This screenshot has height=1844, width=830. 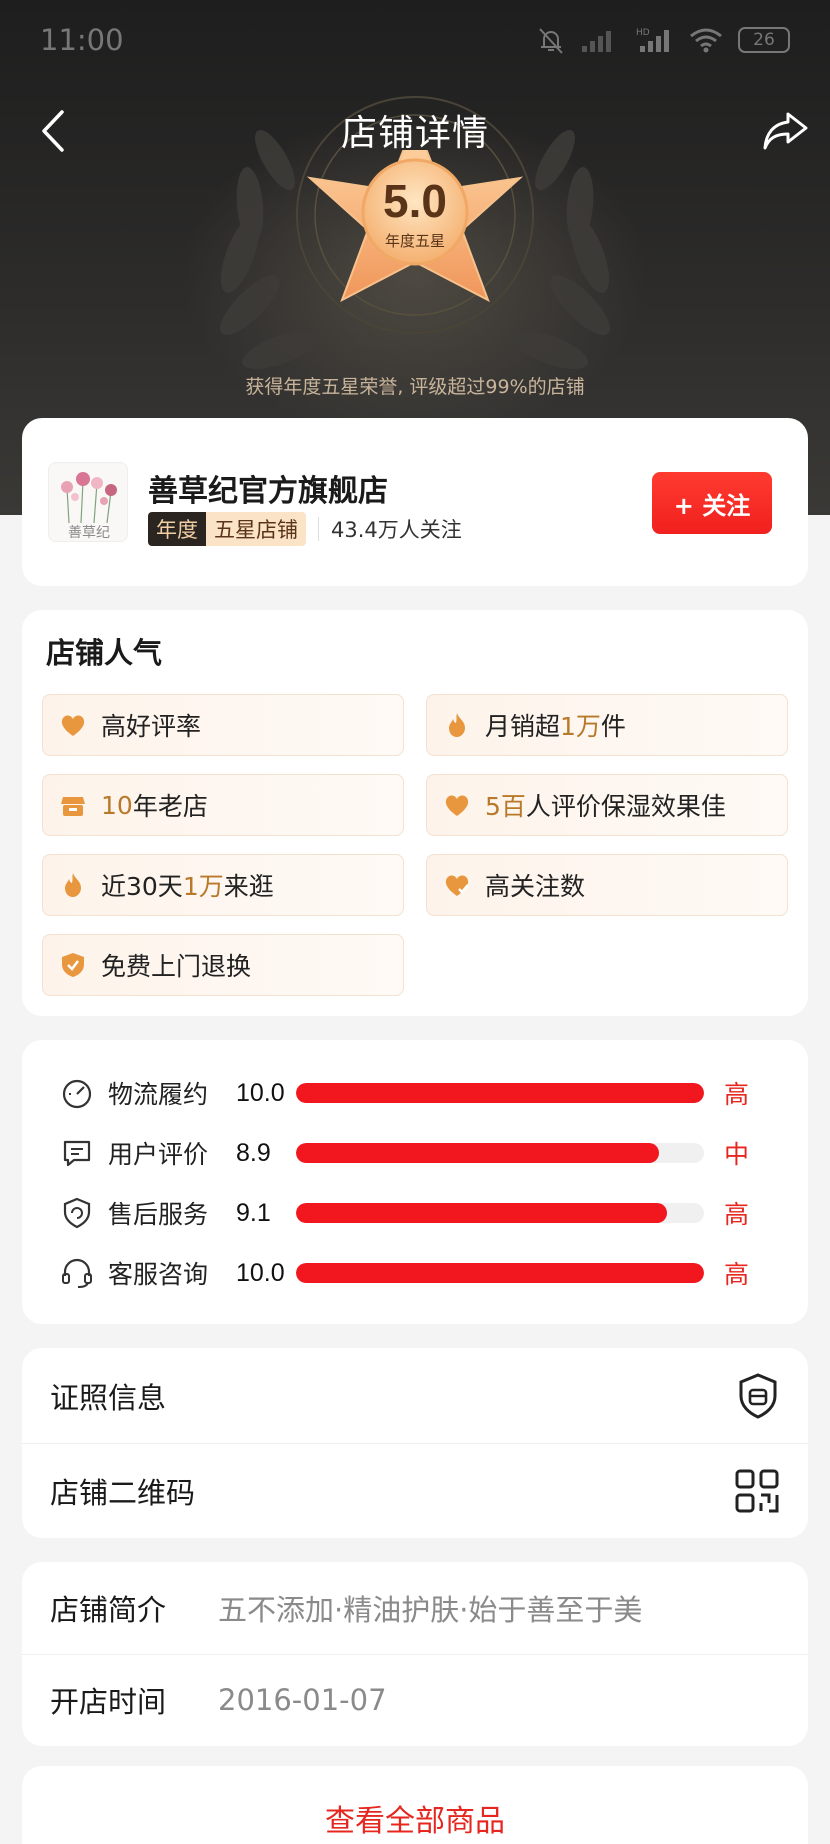 I want to click on status-bar: 11:00 HD 26, so click(x=415, y=40).